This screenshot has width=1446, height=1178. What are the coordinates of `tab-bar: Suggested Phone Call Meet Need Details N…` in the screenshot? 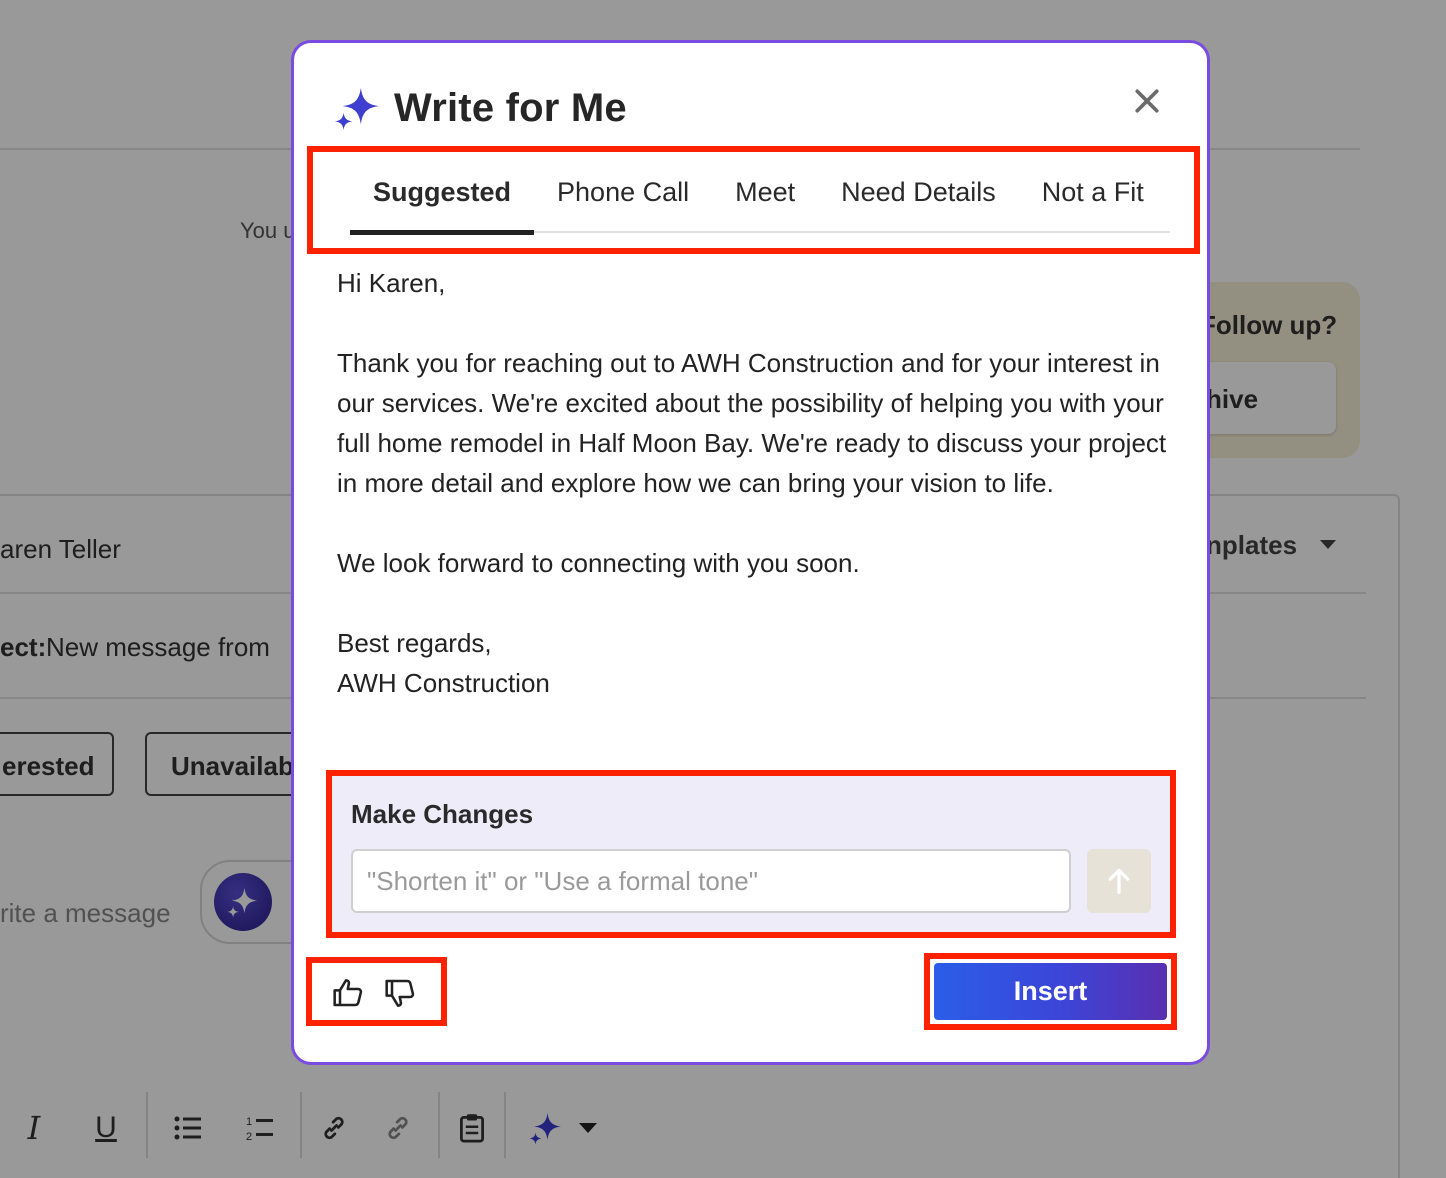 It's located at (760, 202).